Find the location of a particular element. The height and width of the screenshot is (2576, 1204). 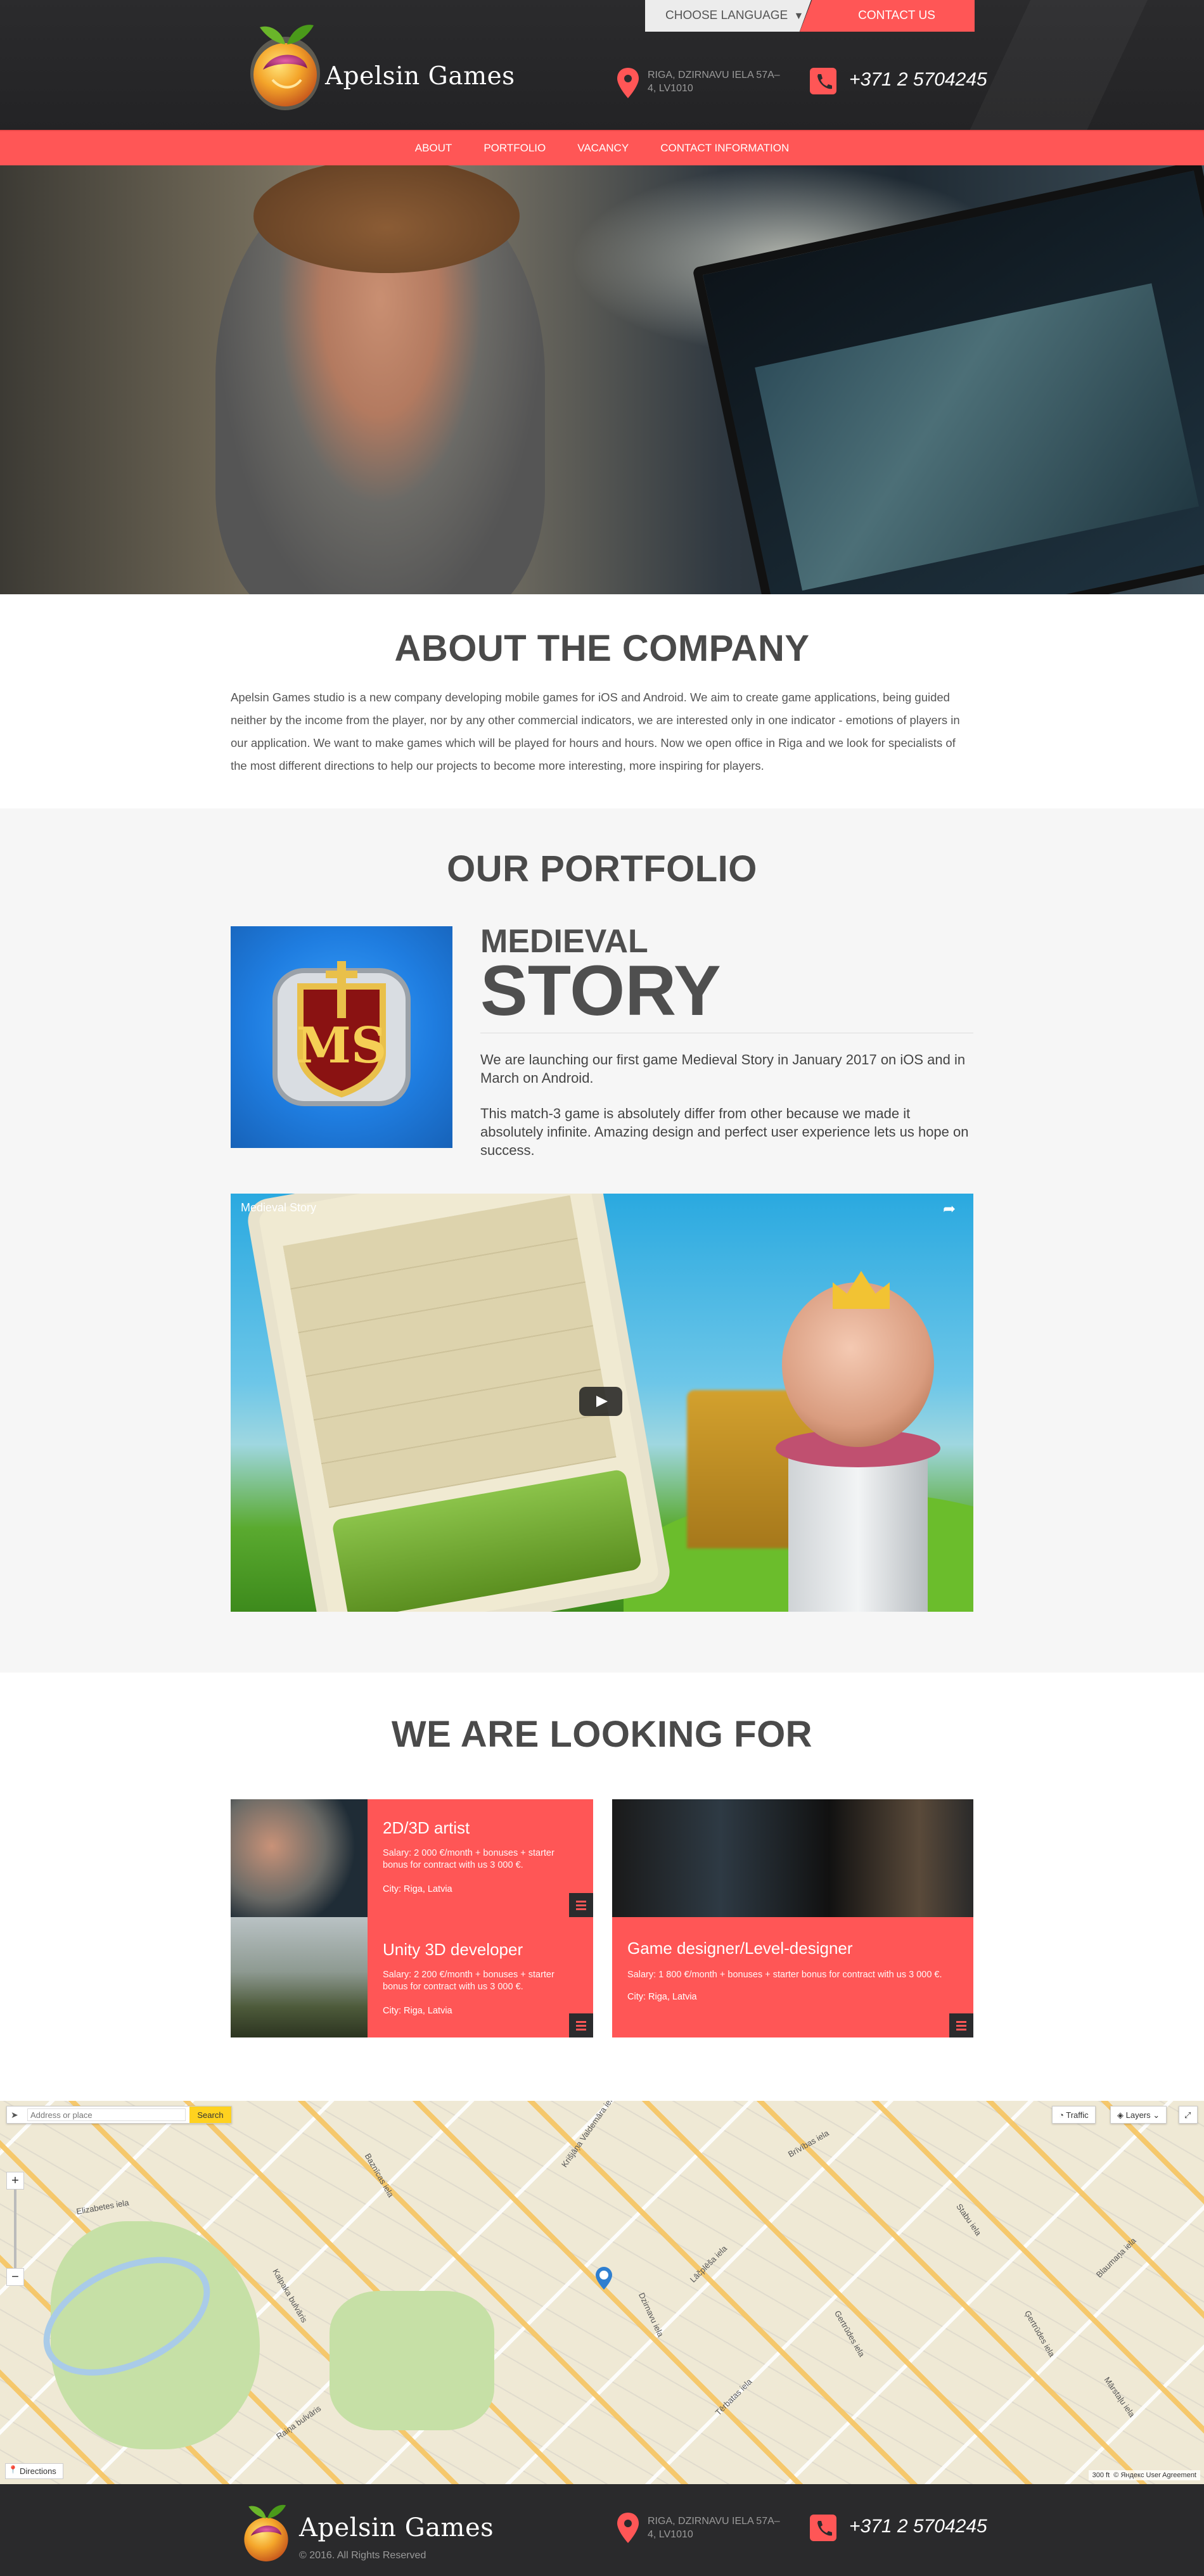

footer-brand-name: Apelsin Games is located at coordinates (396, 2528).